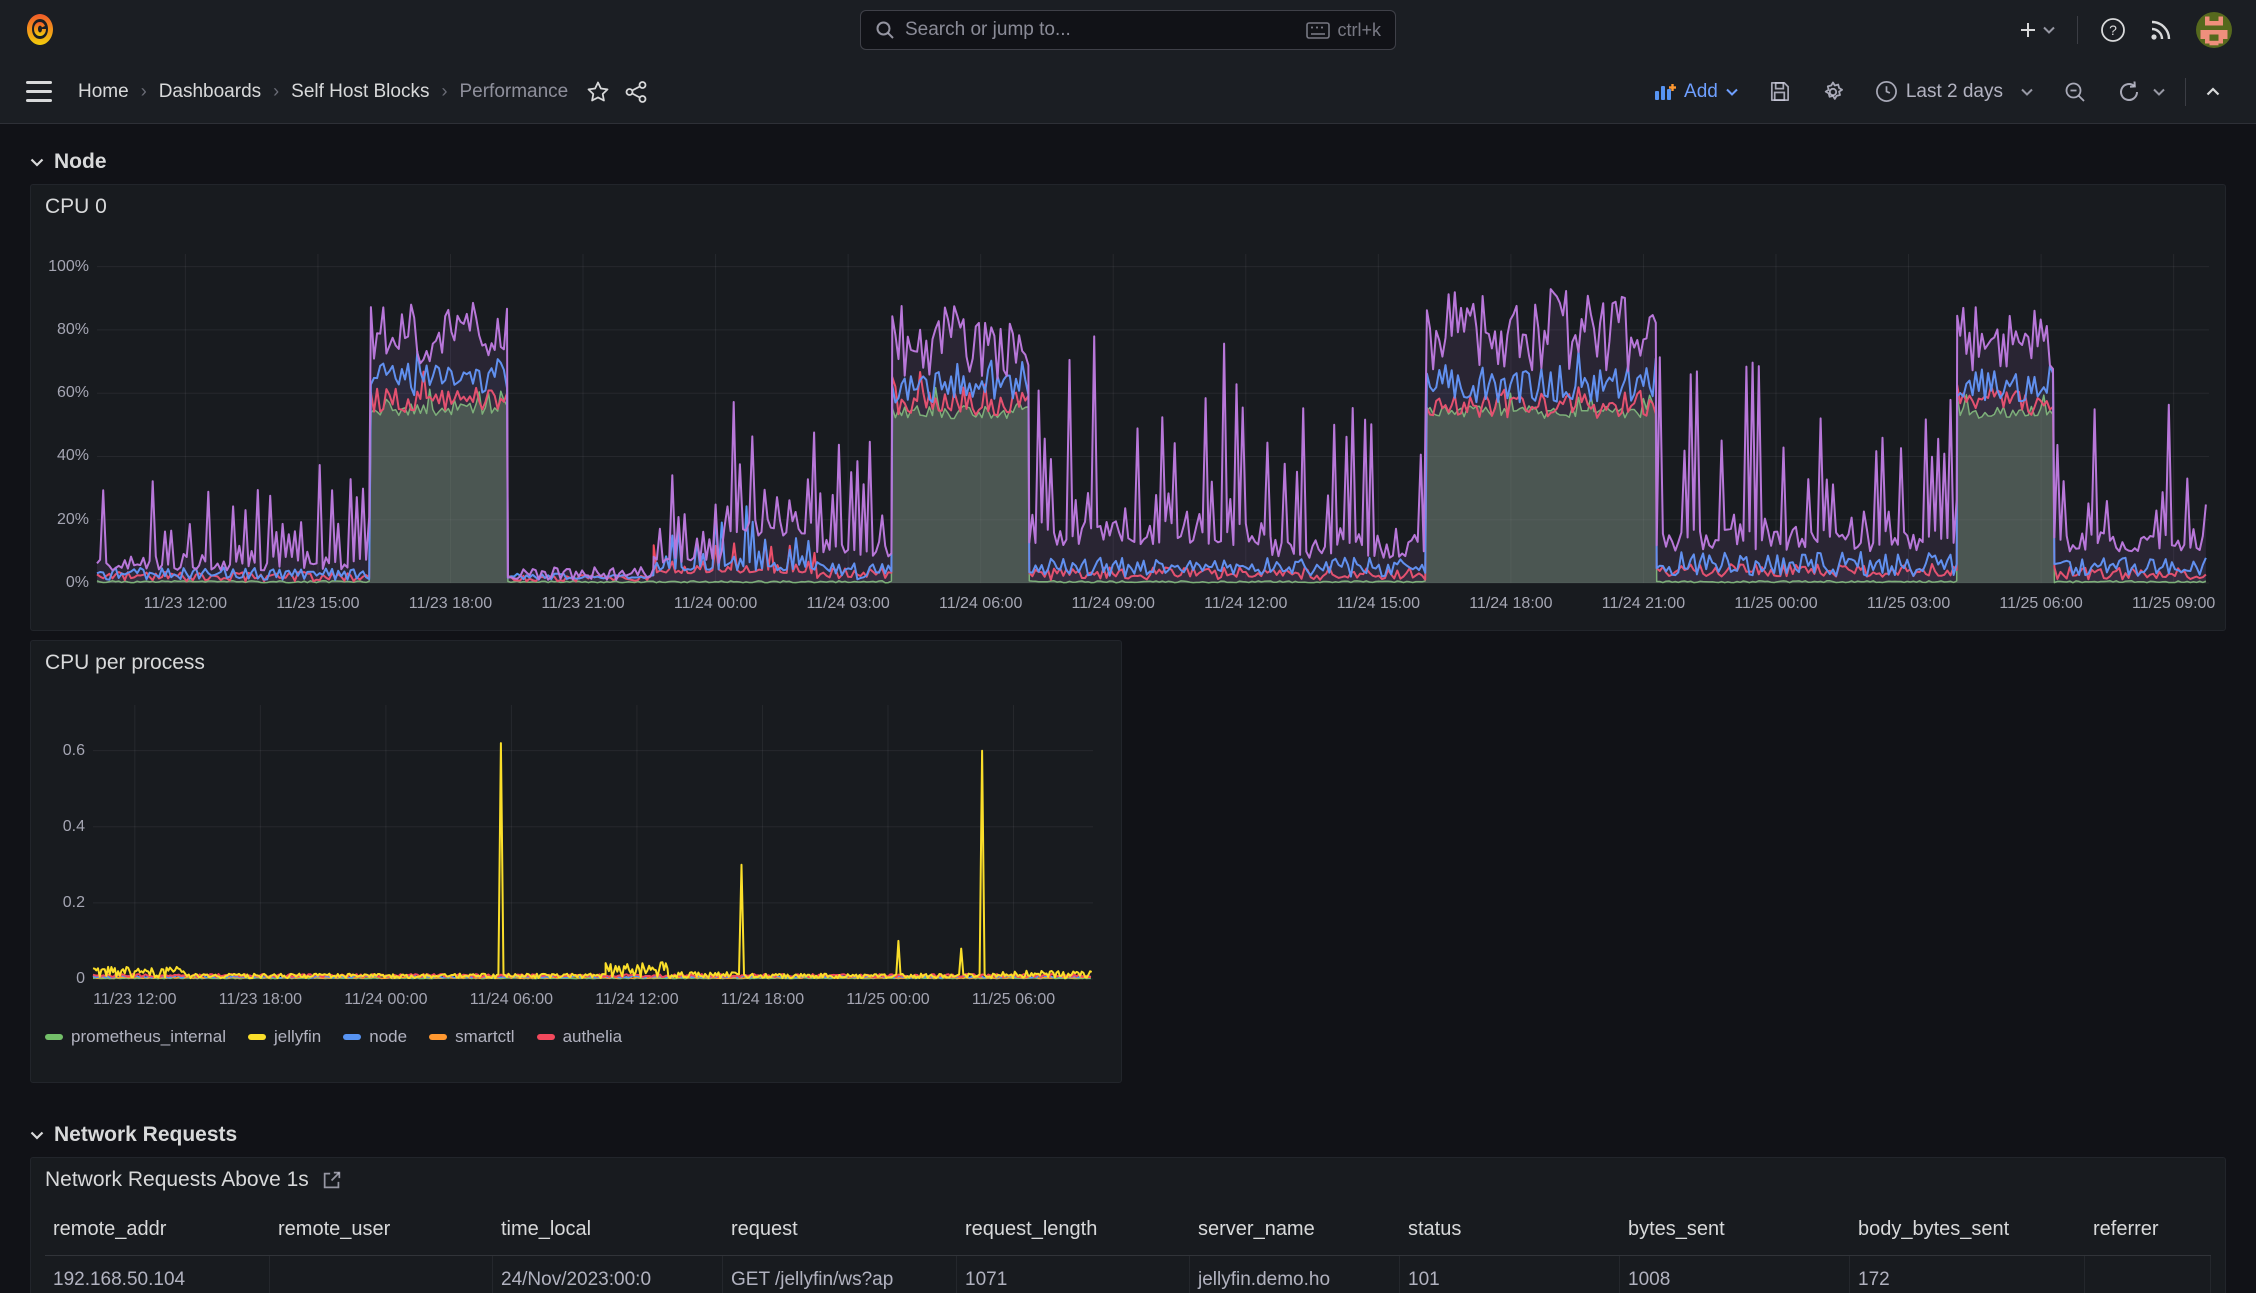 The image size is (2256, 1293). I want to click on table-column-header: server_name, so click(1295, 1229).